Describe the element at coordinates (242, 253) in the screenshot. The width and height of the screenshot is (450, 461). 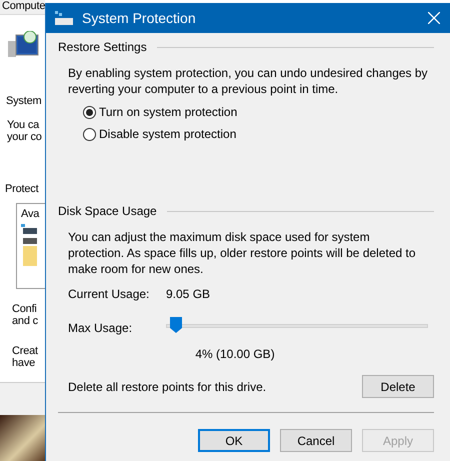
I see `description-text: You can adjust the maximum disk space used for system protection. As space fills up, older restore points will be deleted to make room for new ones.` at that location.